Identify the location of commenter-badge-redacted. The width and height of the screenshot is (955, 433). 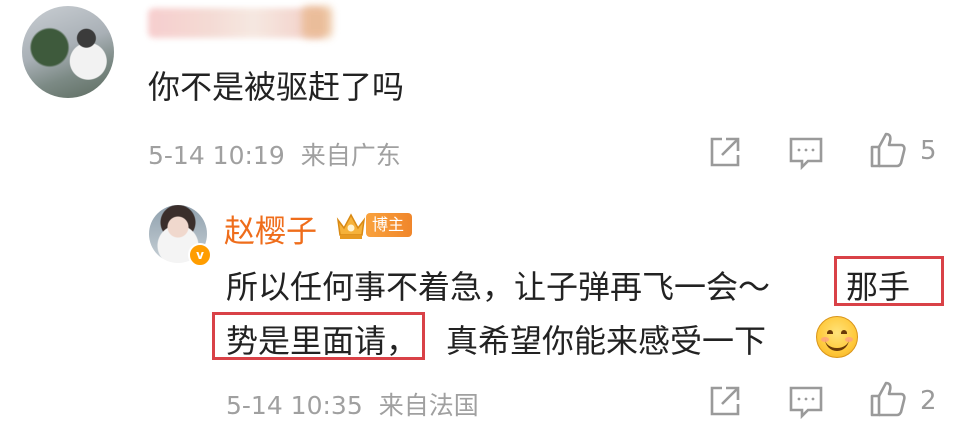
(317, 22).